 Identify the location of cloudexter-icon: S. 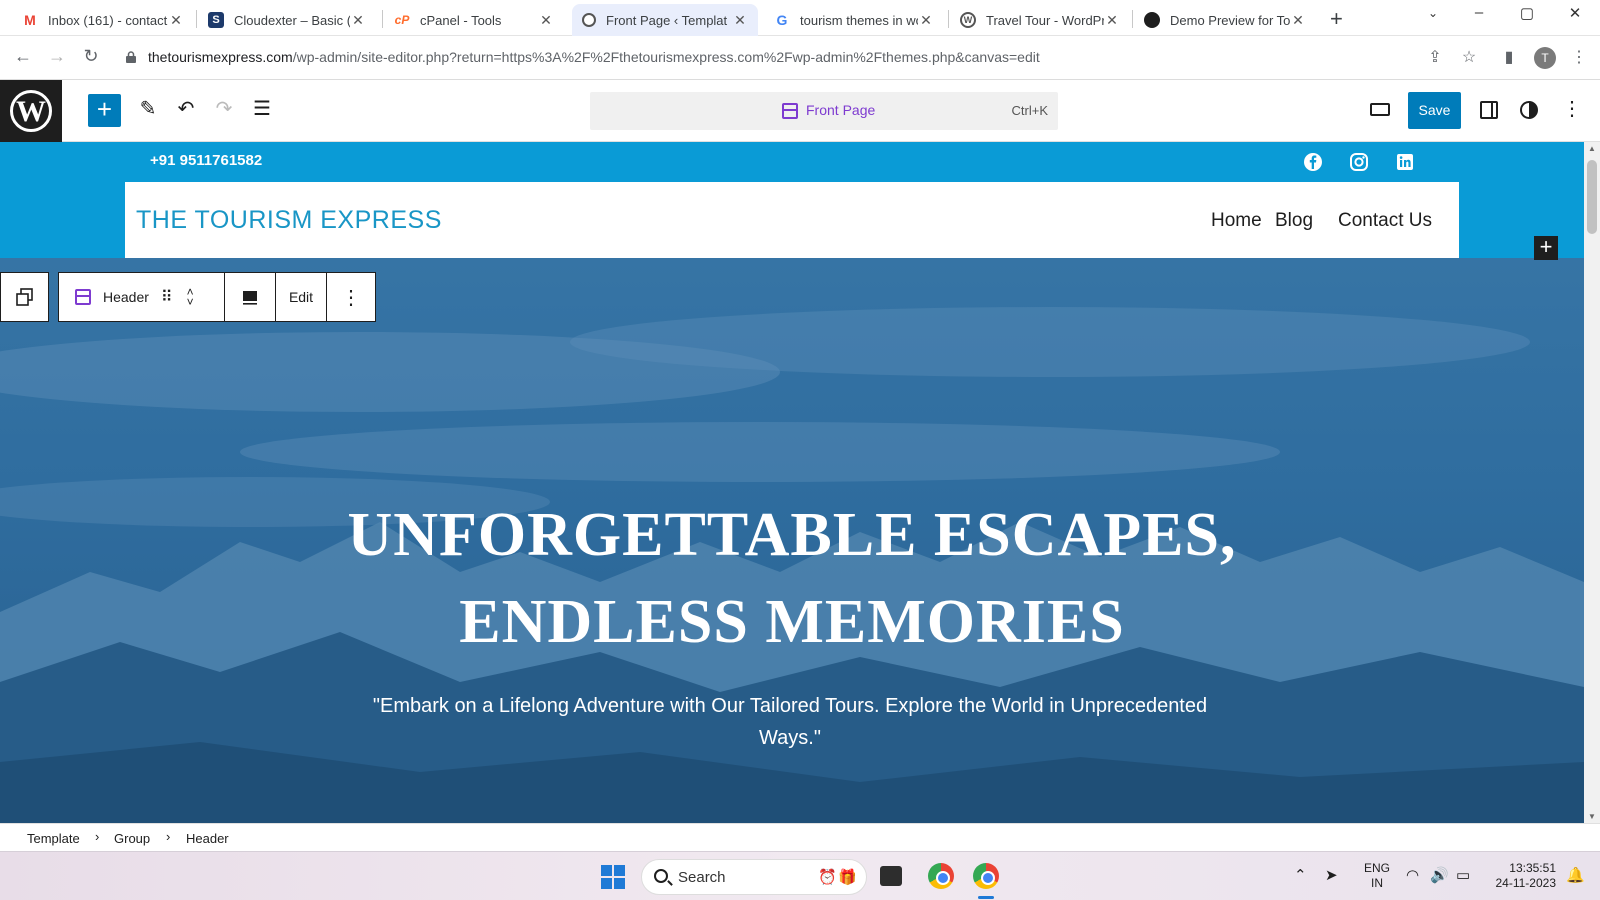
(216, 20).